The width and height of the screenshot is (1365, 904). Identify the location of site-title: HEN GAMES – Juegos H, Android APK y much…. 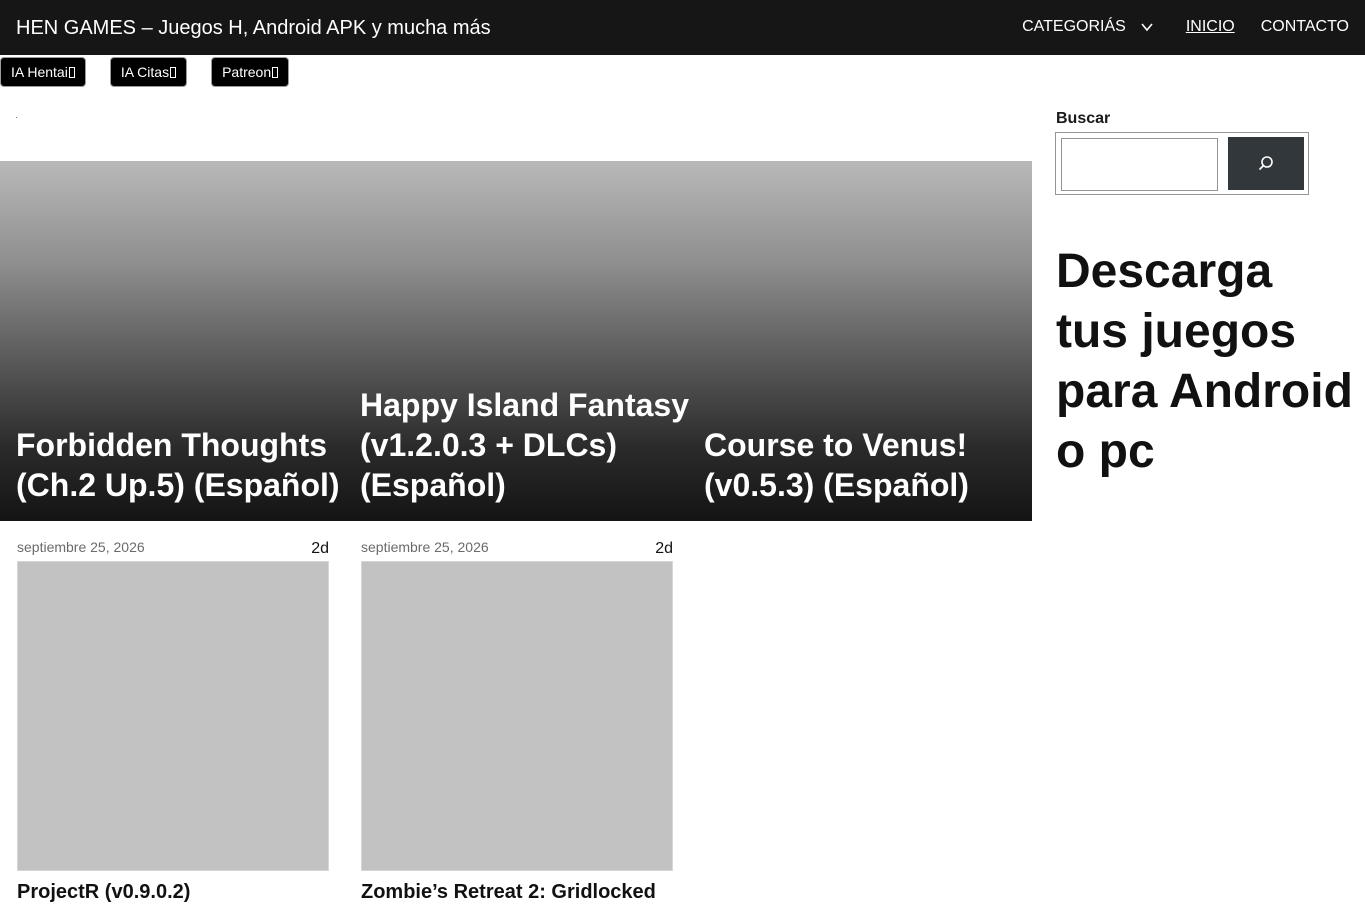
(253, 28).